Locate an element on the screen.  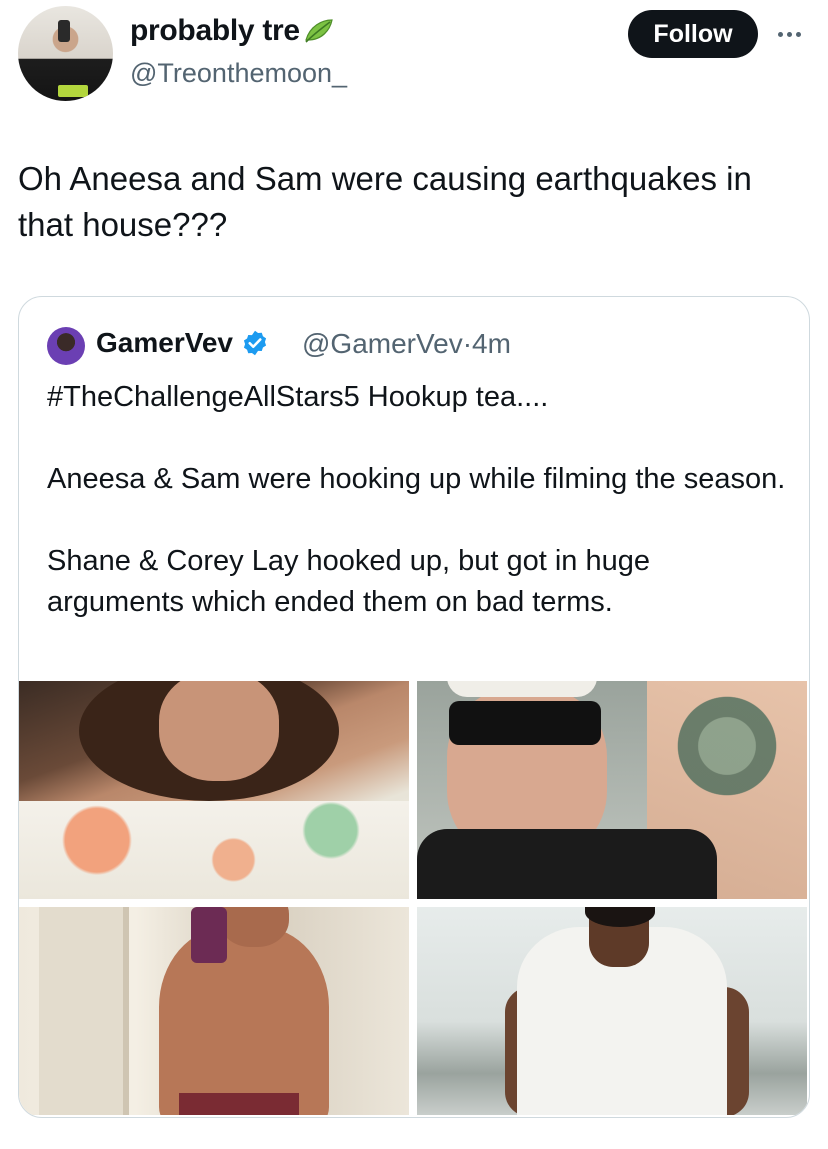
more-options-icon is located at coordinates (793, 34).